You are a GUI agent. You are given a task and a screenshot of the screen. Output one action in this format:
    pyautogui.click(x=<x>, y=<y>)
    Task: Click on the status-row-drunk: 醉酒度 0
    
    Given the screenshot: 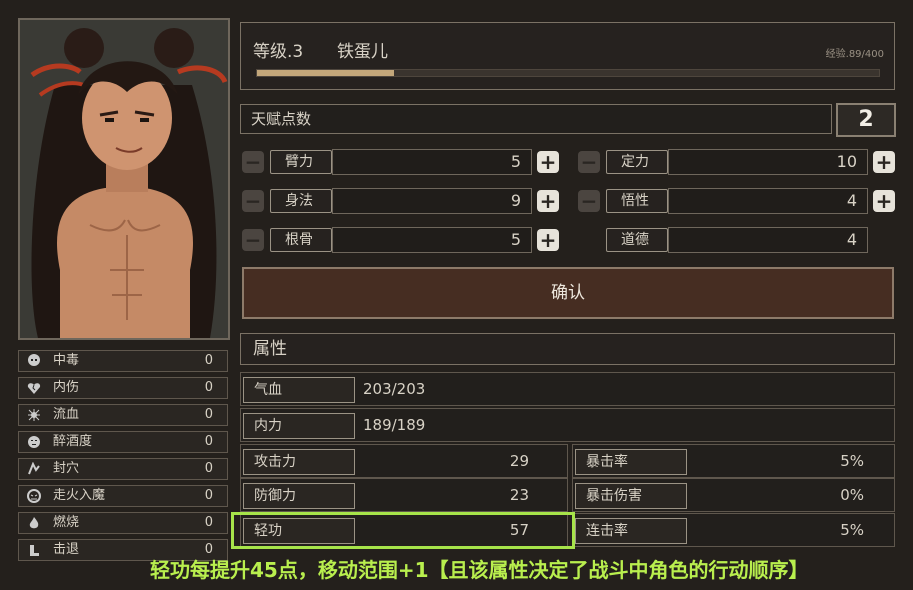 What is the action you would take?
    pyautogui.click(x=123, y=442)
    